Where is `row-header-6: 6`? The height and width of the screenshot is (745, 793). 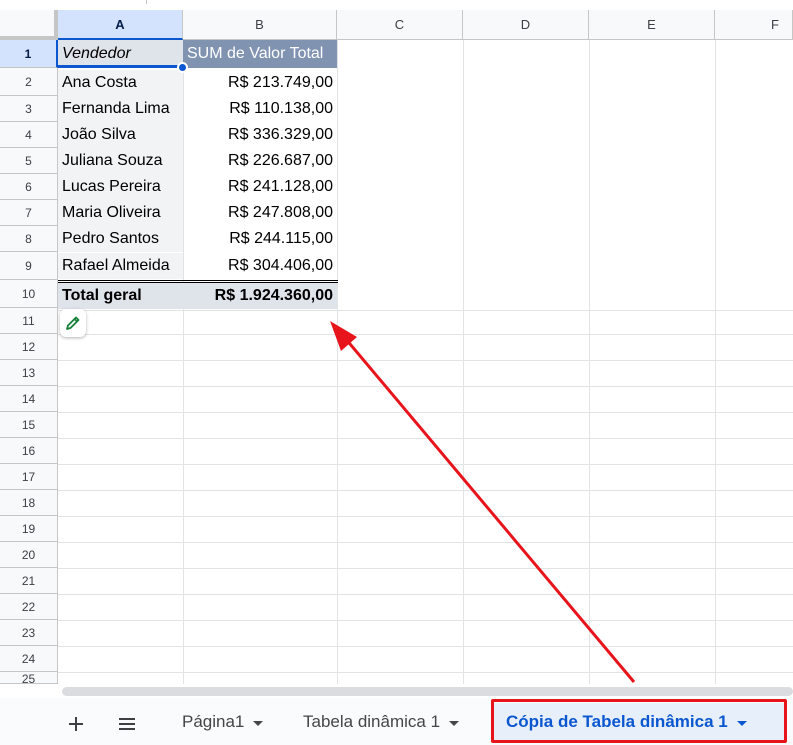 row-header-6: 6 is located at coordinates (29, 187).